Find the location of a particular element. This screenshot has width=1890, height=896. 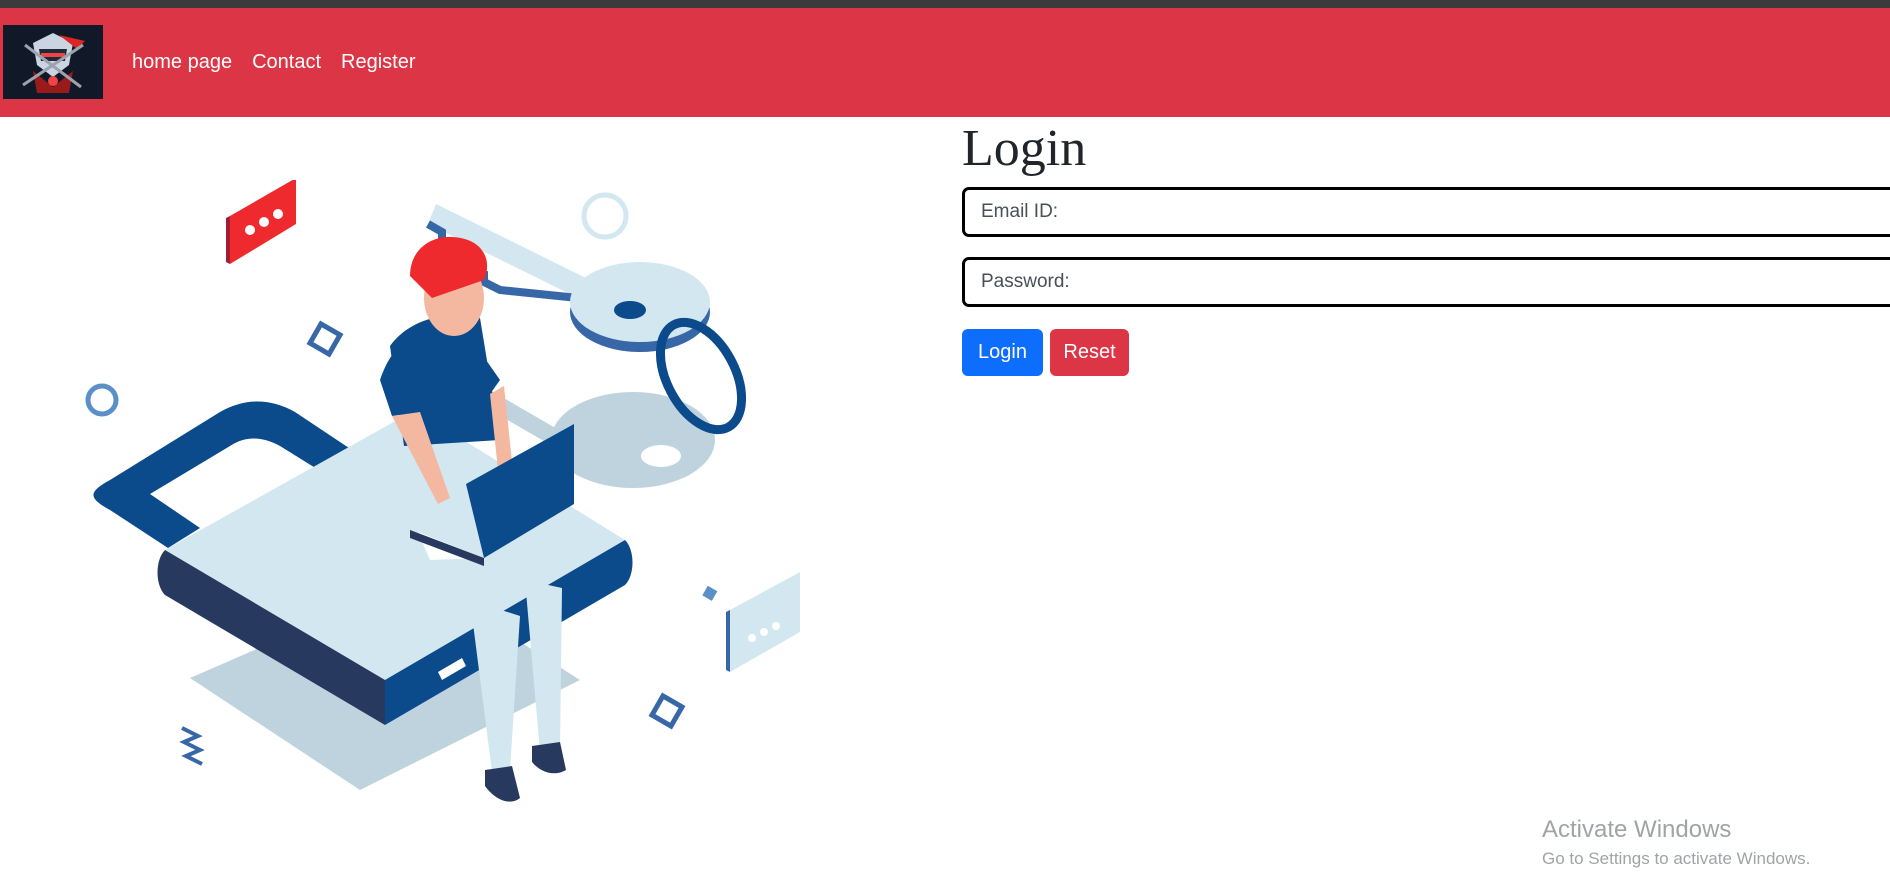

site-logo is located at coordinates (53, 62).